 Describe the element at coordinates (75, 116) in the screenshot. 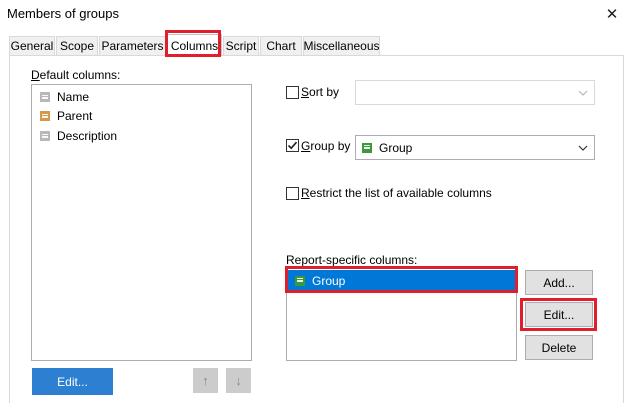

I see `list-item-label: Parent` at that location.